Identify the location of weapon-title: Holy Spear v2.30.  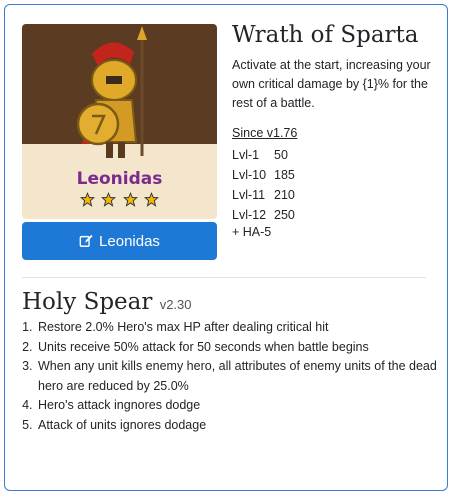
(107, 302).